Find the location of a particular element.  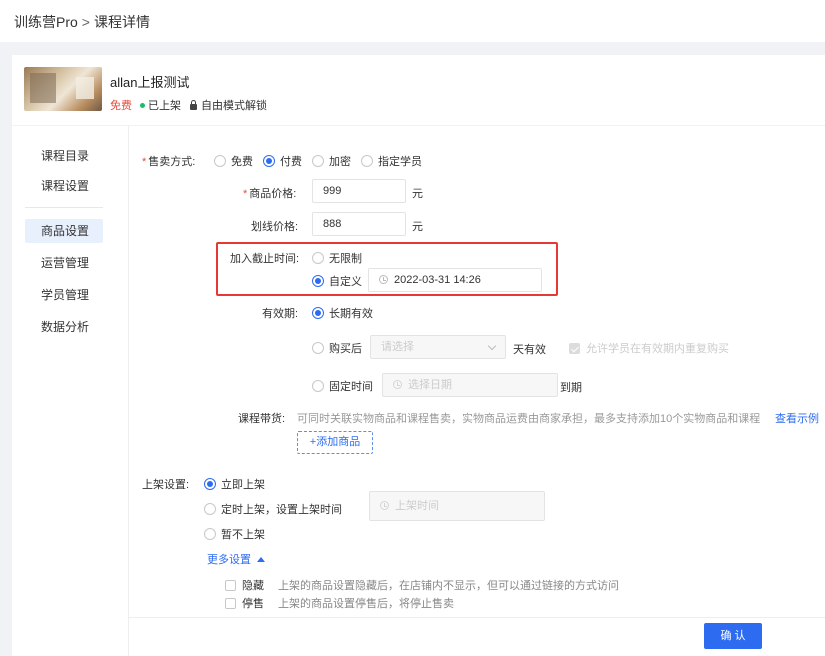

validity-long-term-radio: 长期有效 is located at coordinates (342, 313).